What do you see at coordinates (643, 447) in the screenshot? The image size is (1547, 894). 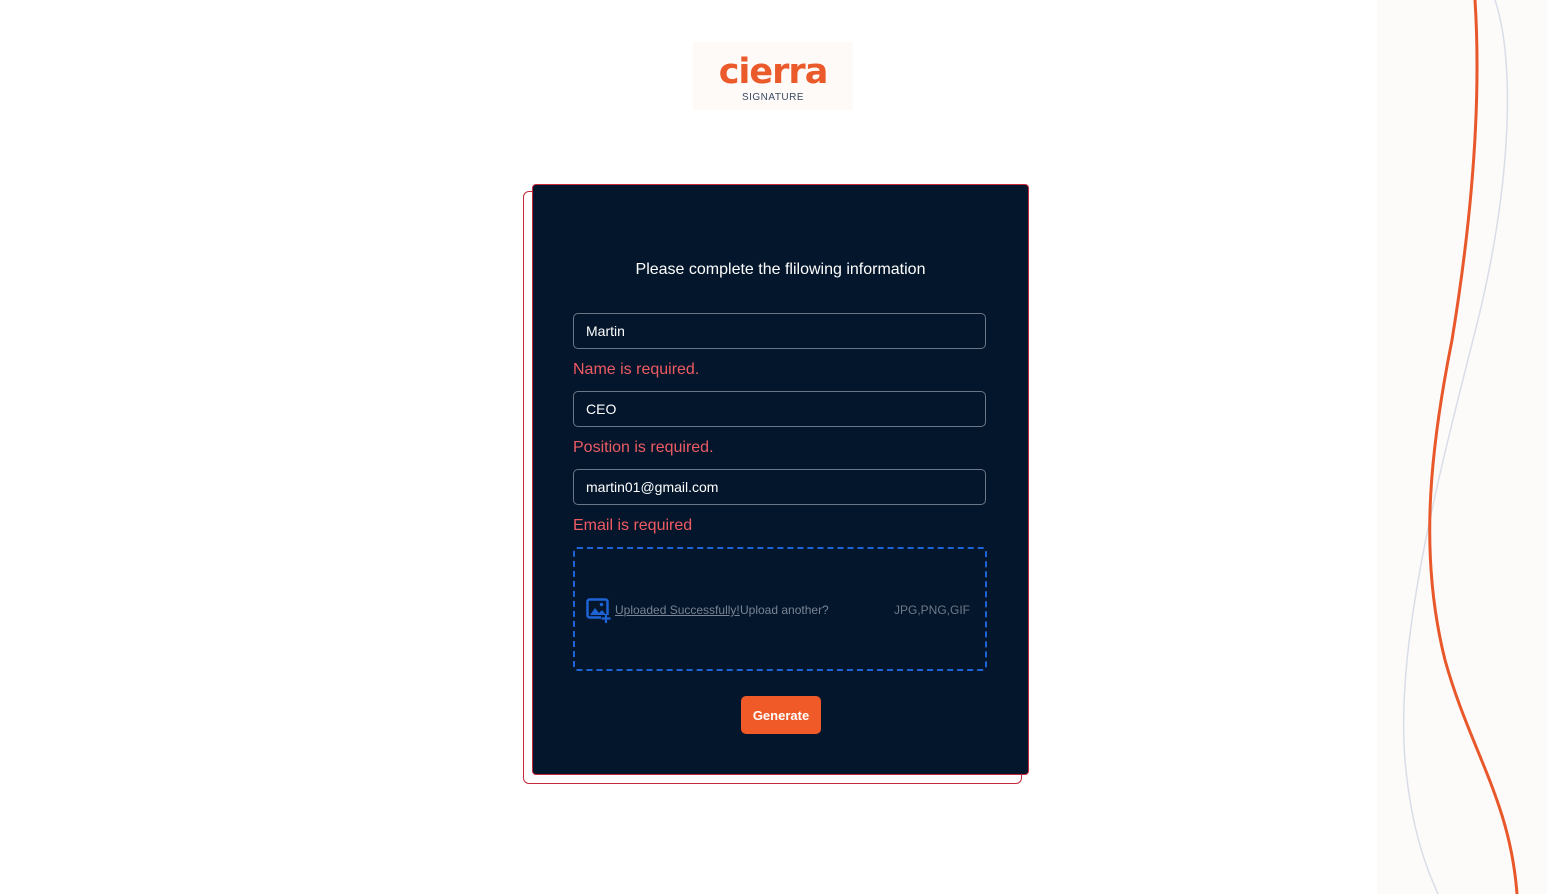 I see `position-error: Position is required.` at bounding box center [643, 447].